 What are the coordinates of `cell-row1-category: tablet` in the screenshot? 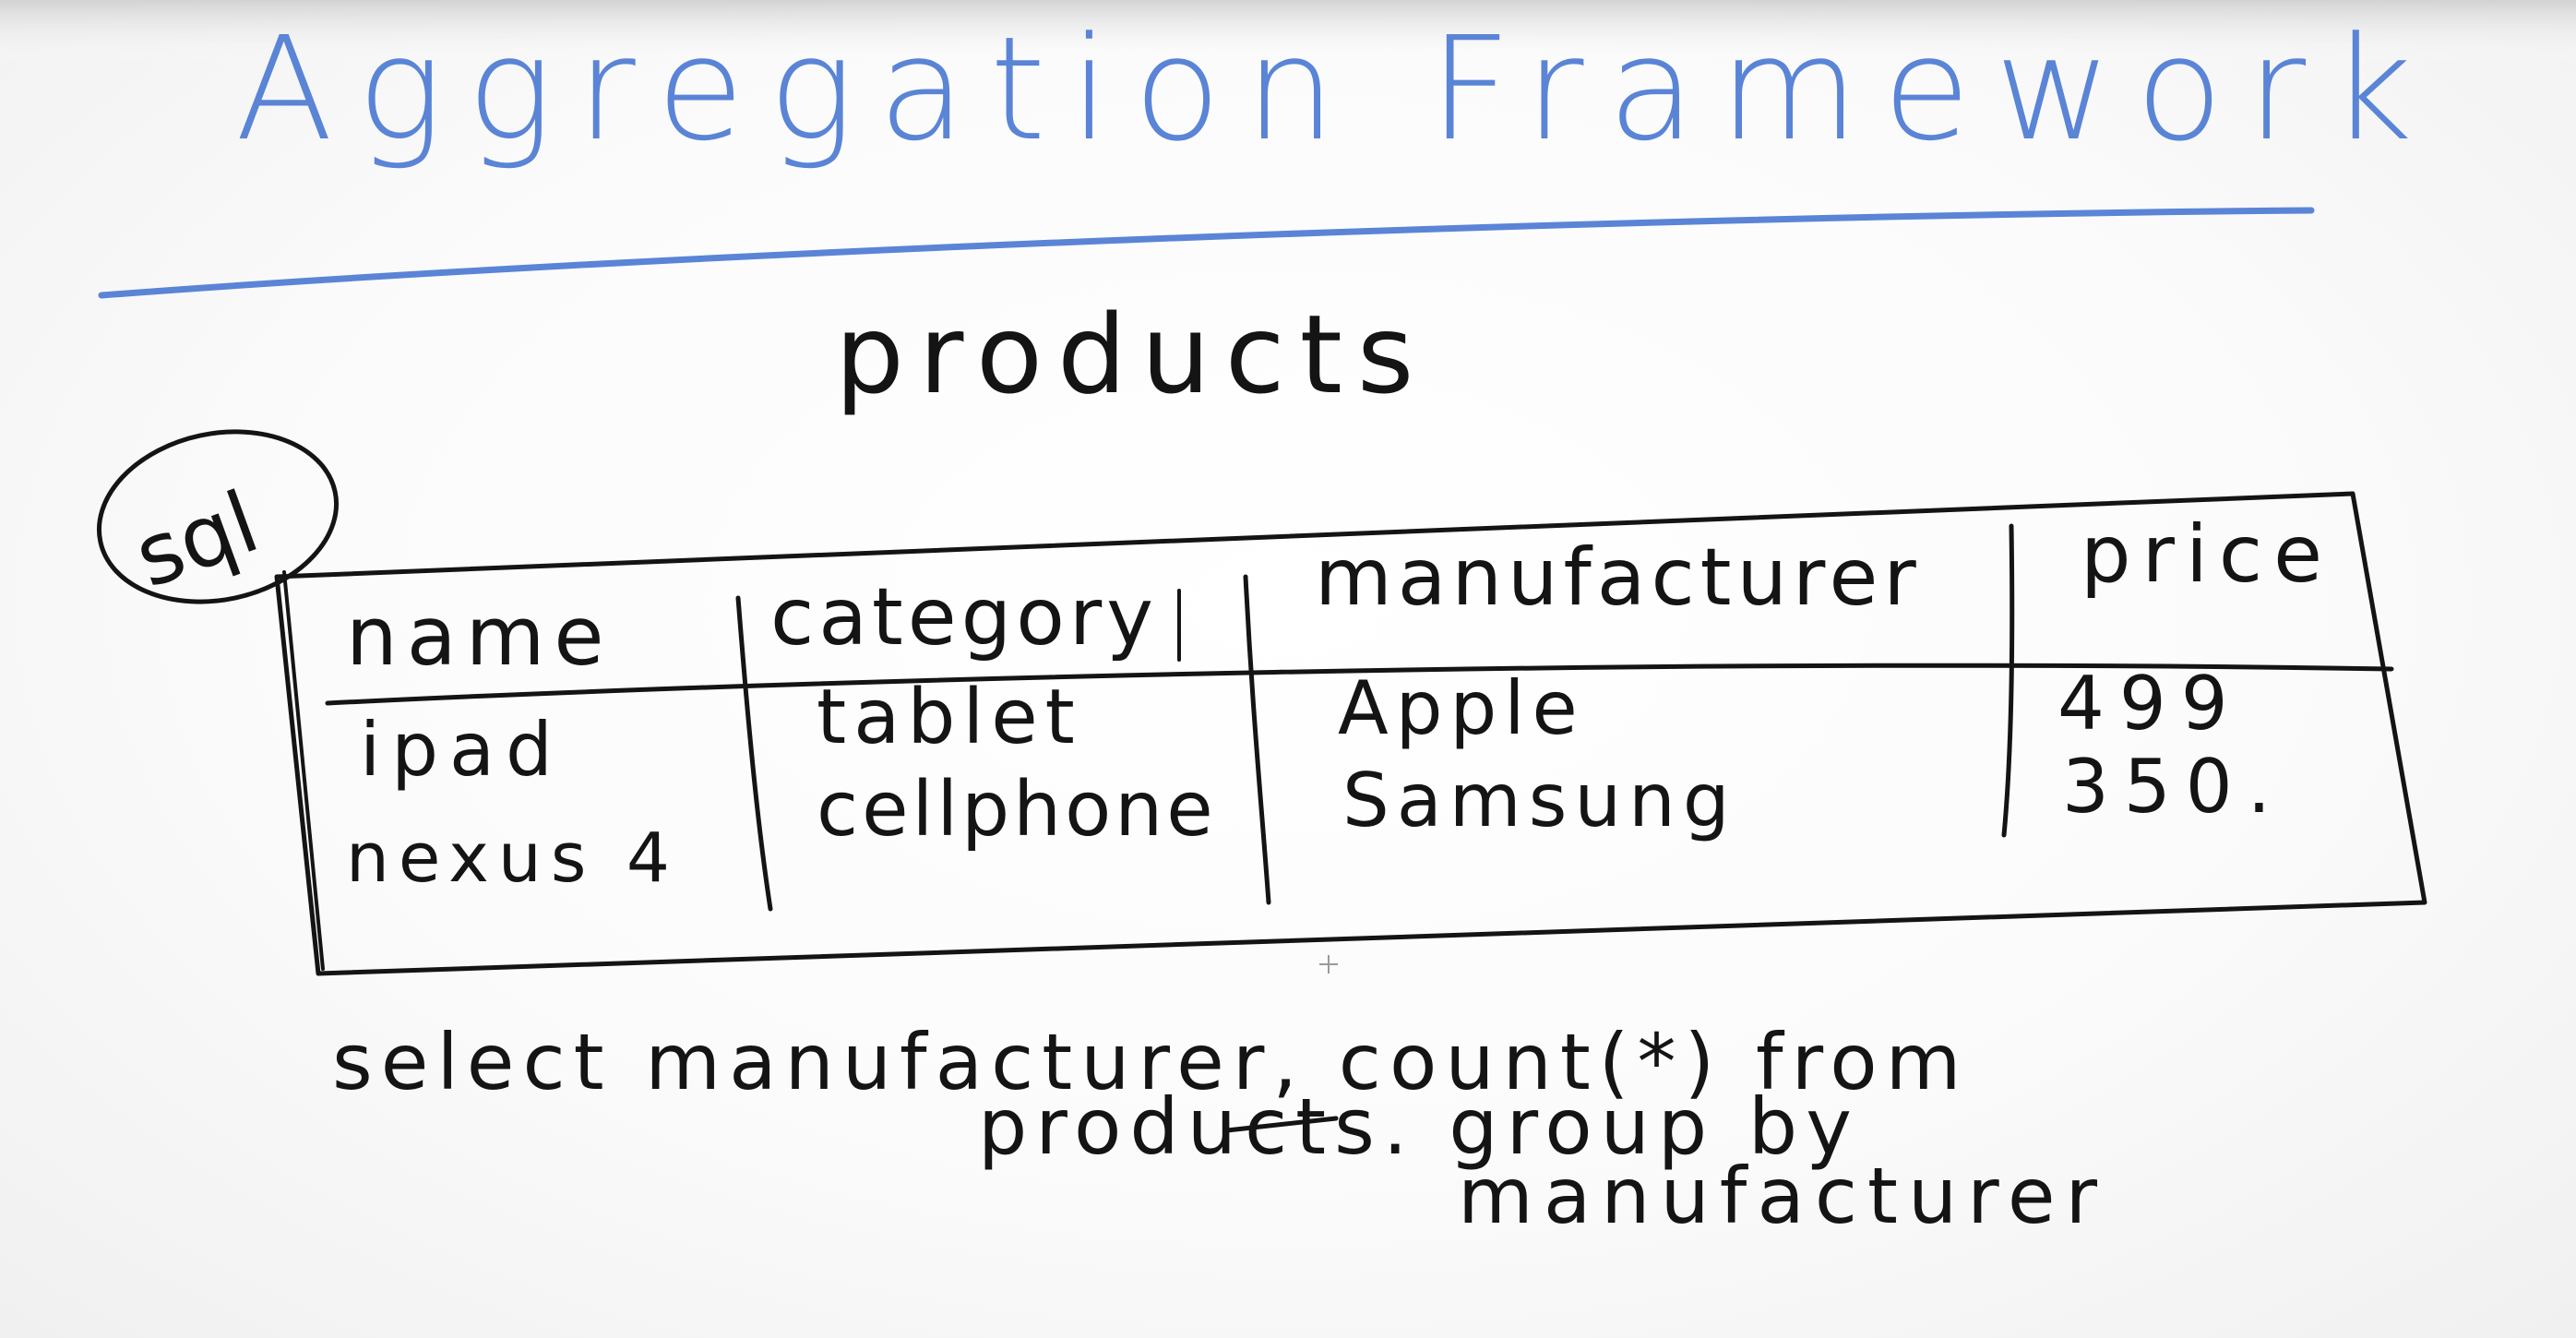 It's located at (950, 717).